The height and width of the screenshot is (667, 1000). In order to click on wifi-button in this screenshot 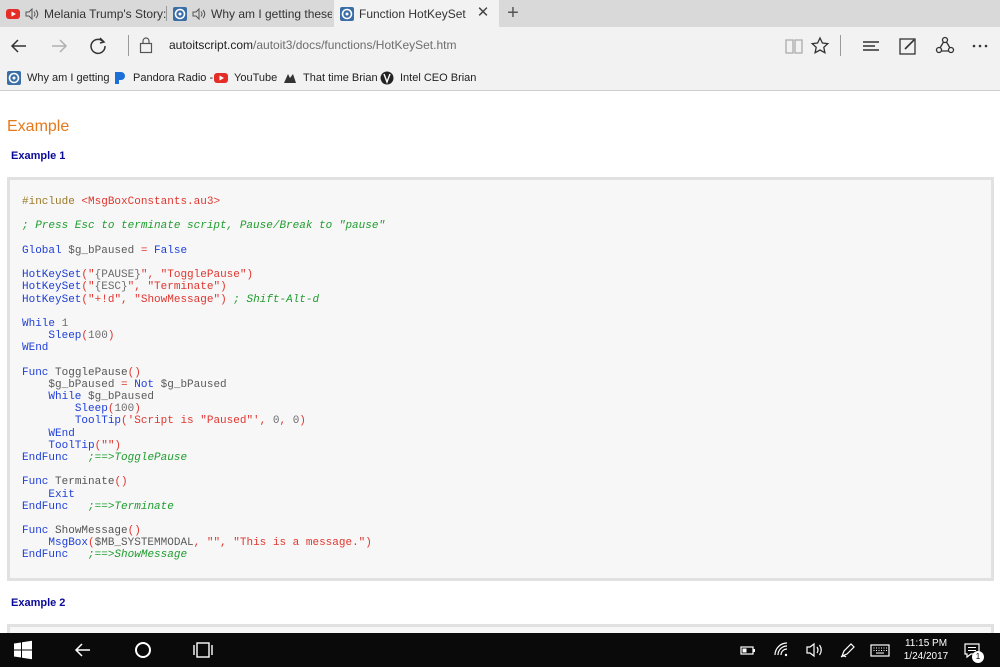, I will do `click(782, 650)`.